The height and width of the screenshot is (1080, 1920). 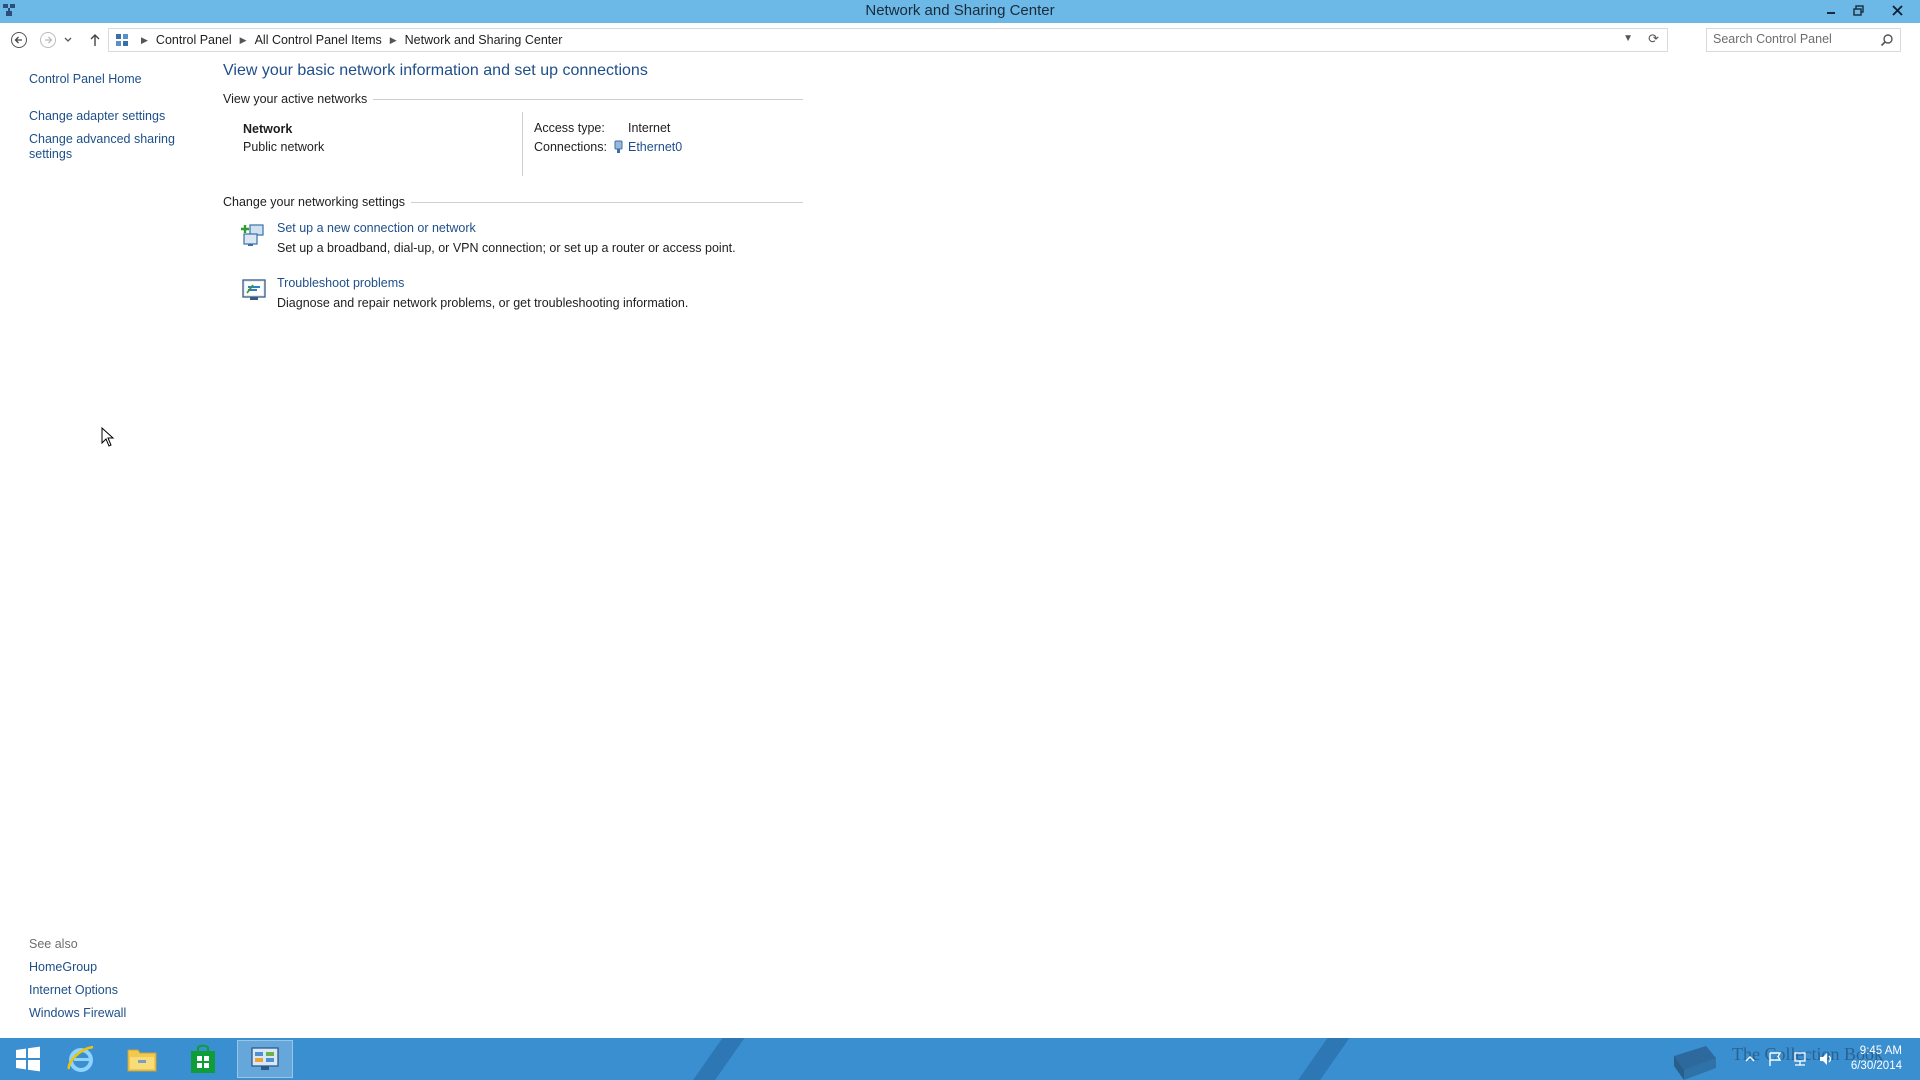 What do you see at coordinates (569, 128) in the screenshot?
I see `access-type-label: Access type:` at bounding box center [569, 128].